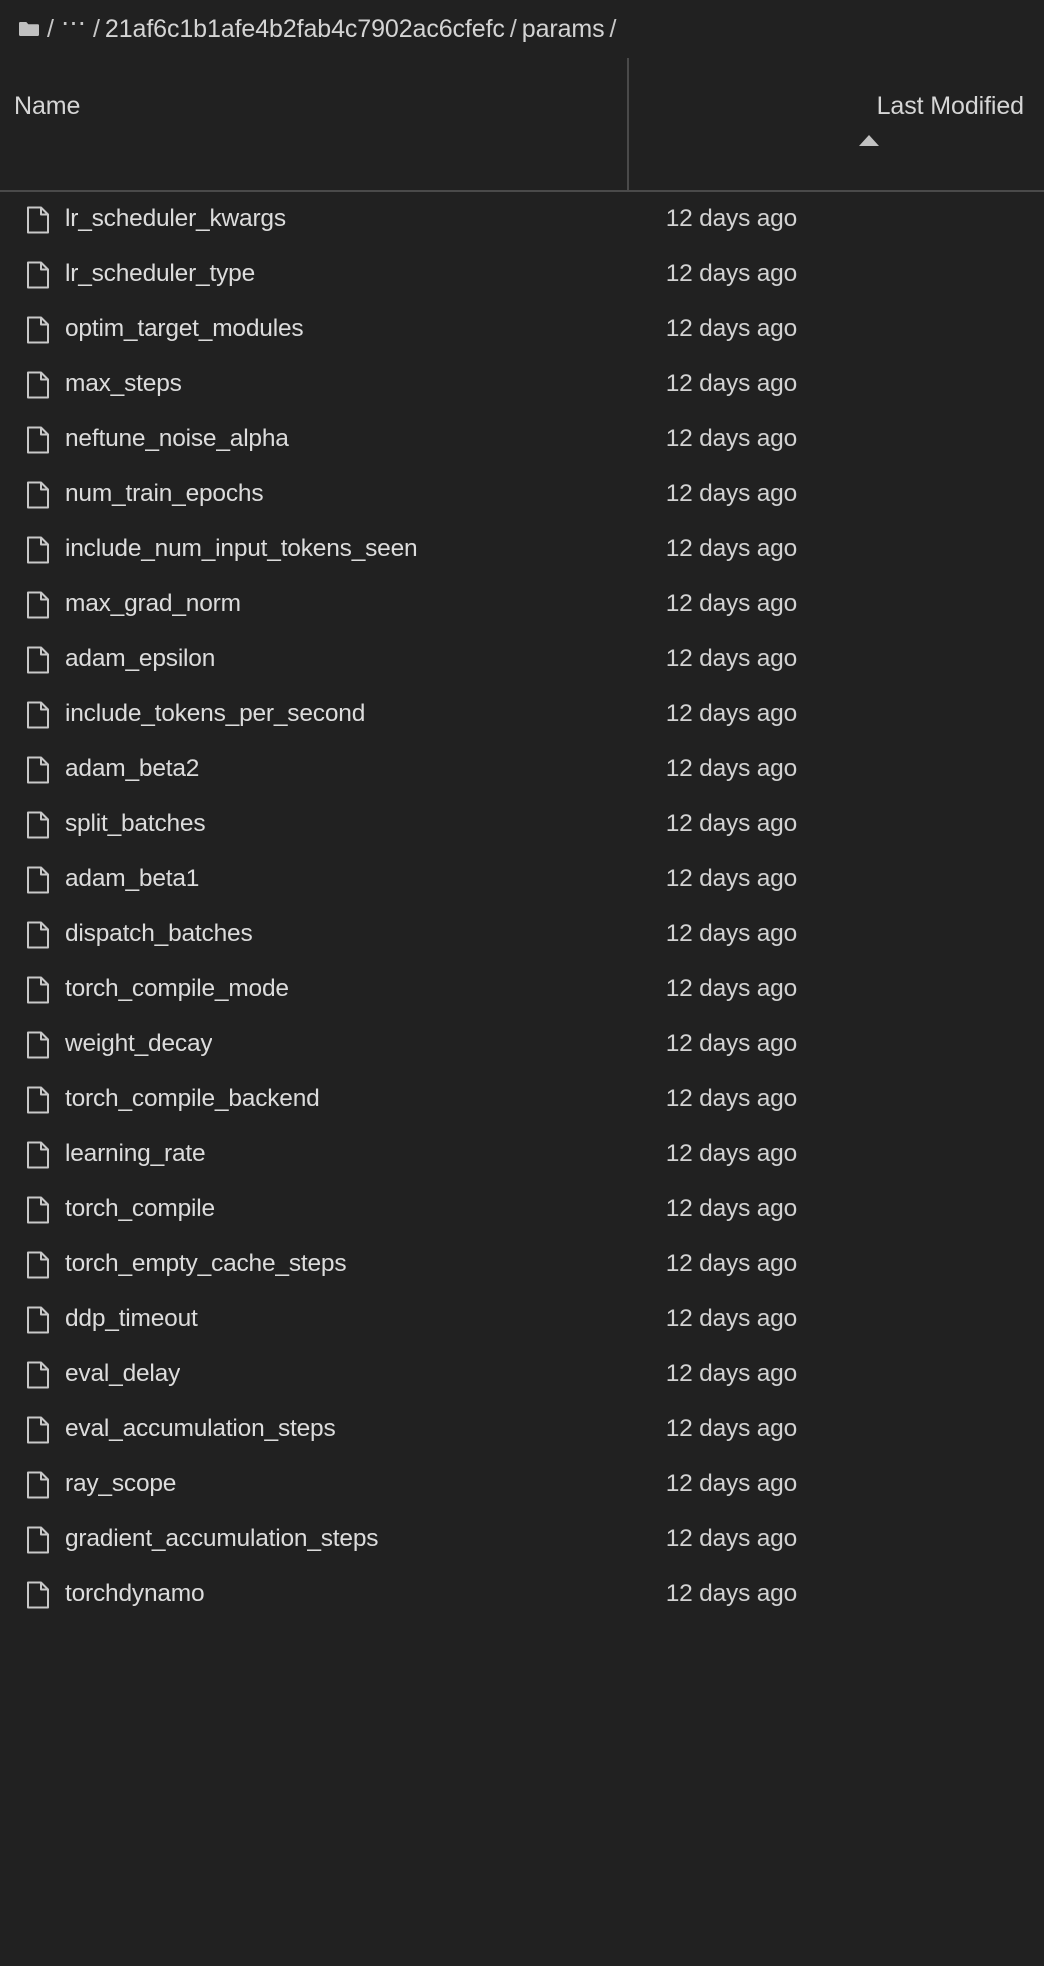  I want to click on table-row: dispatch_batches 12 days ago, so click(522, 934).